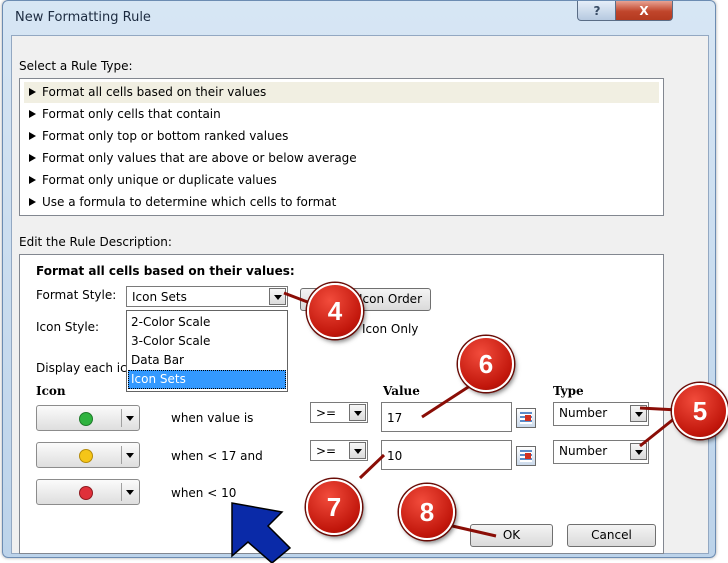 The width and height of the screenshot is (728, 563). I want to click on callout-8: 8, so click(427, 512).